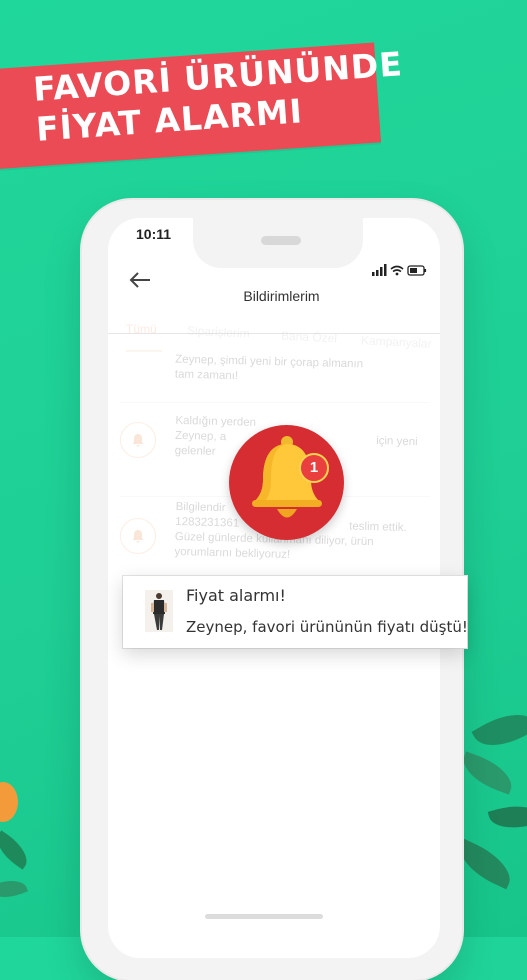 The height and width of the screenshot is (980, 527). Describe the element at coordinates (236, 595) in the screenshot. I see `toast-title: Fiyat alarmı!` at that location.